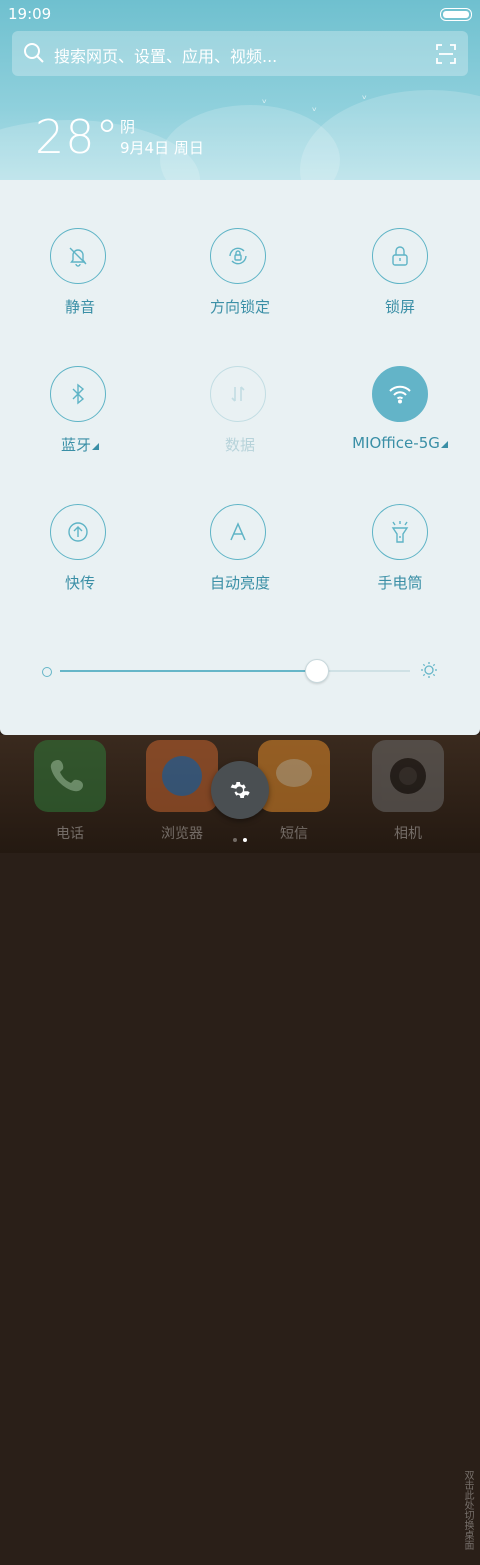 Image resolution: width=480 pixels, height=1565 pixels. I want to click on brightness-slider-fill, so click(188, 671).